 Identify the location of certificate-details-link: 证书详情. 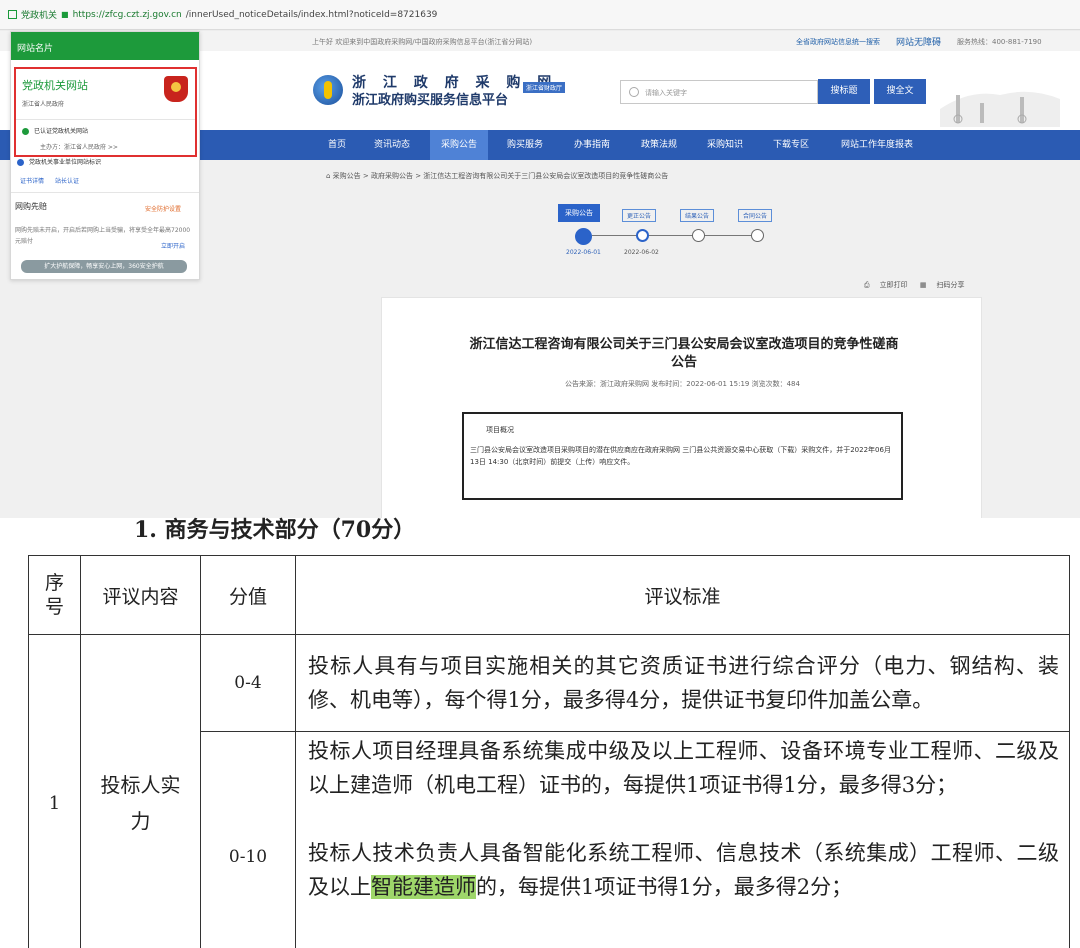
(32, 181).